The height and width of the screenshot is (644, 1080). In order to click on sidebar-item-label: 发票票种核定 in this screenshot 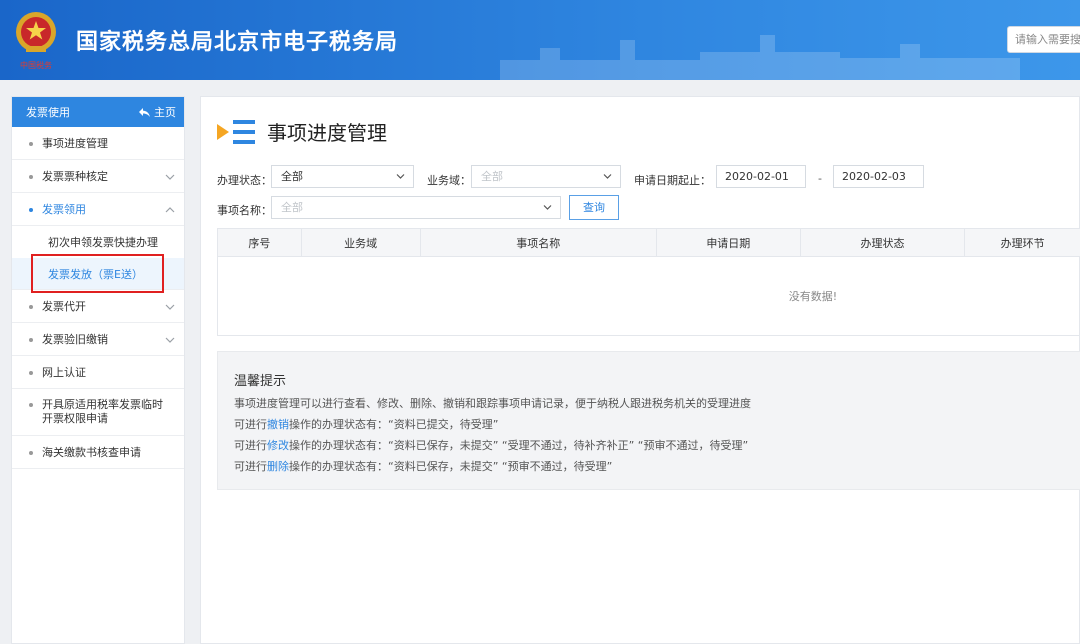, I will do `click(75, 176)`.